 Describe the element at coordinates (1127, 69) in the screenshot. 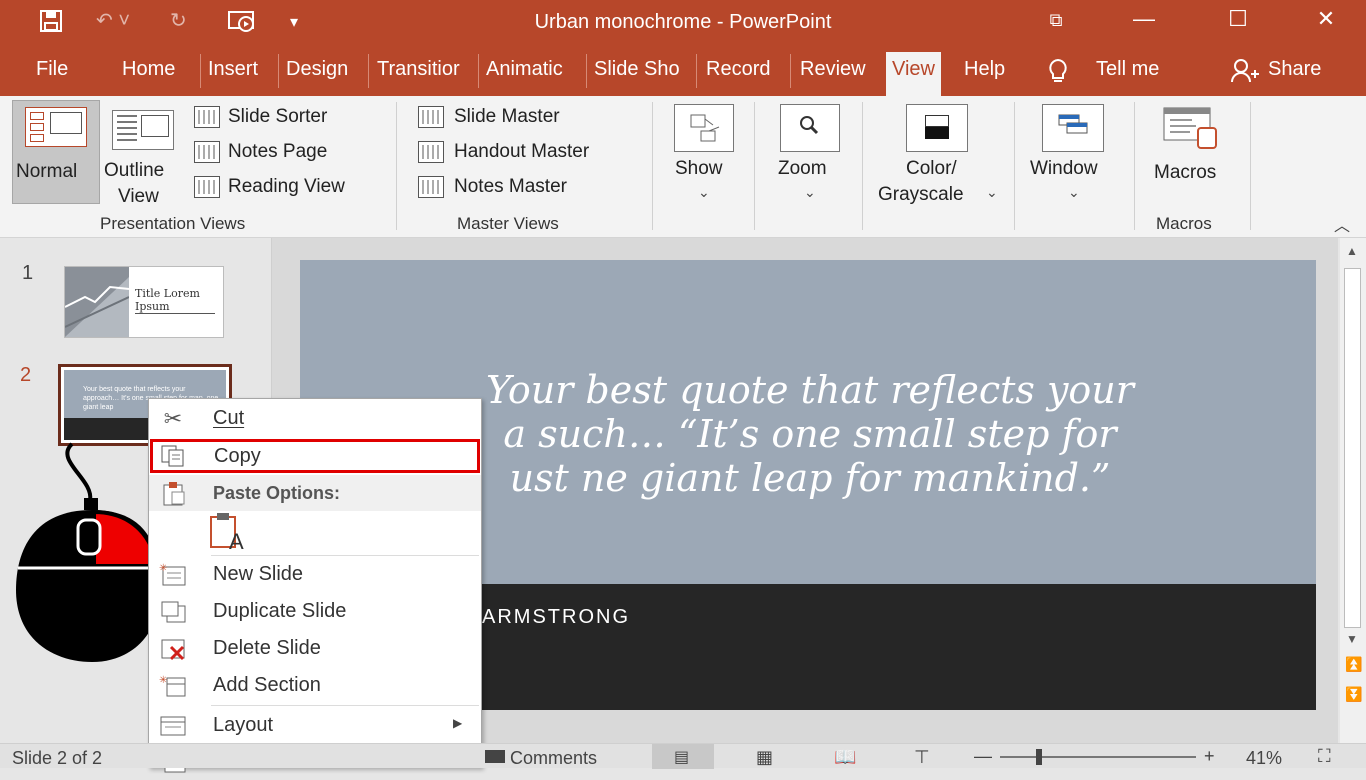

I see `tell-me-box: Tell me` at that location.